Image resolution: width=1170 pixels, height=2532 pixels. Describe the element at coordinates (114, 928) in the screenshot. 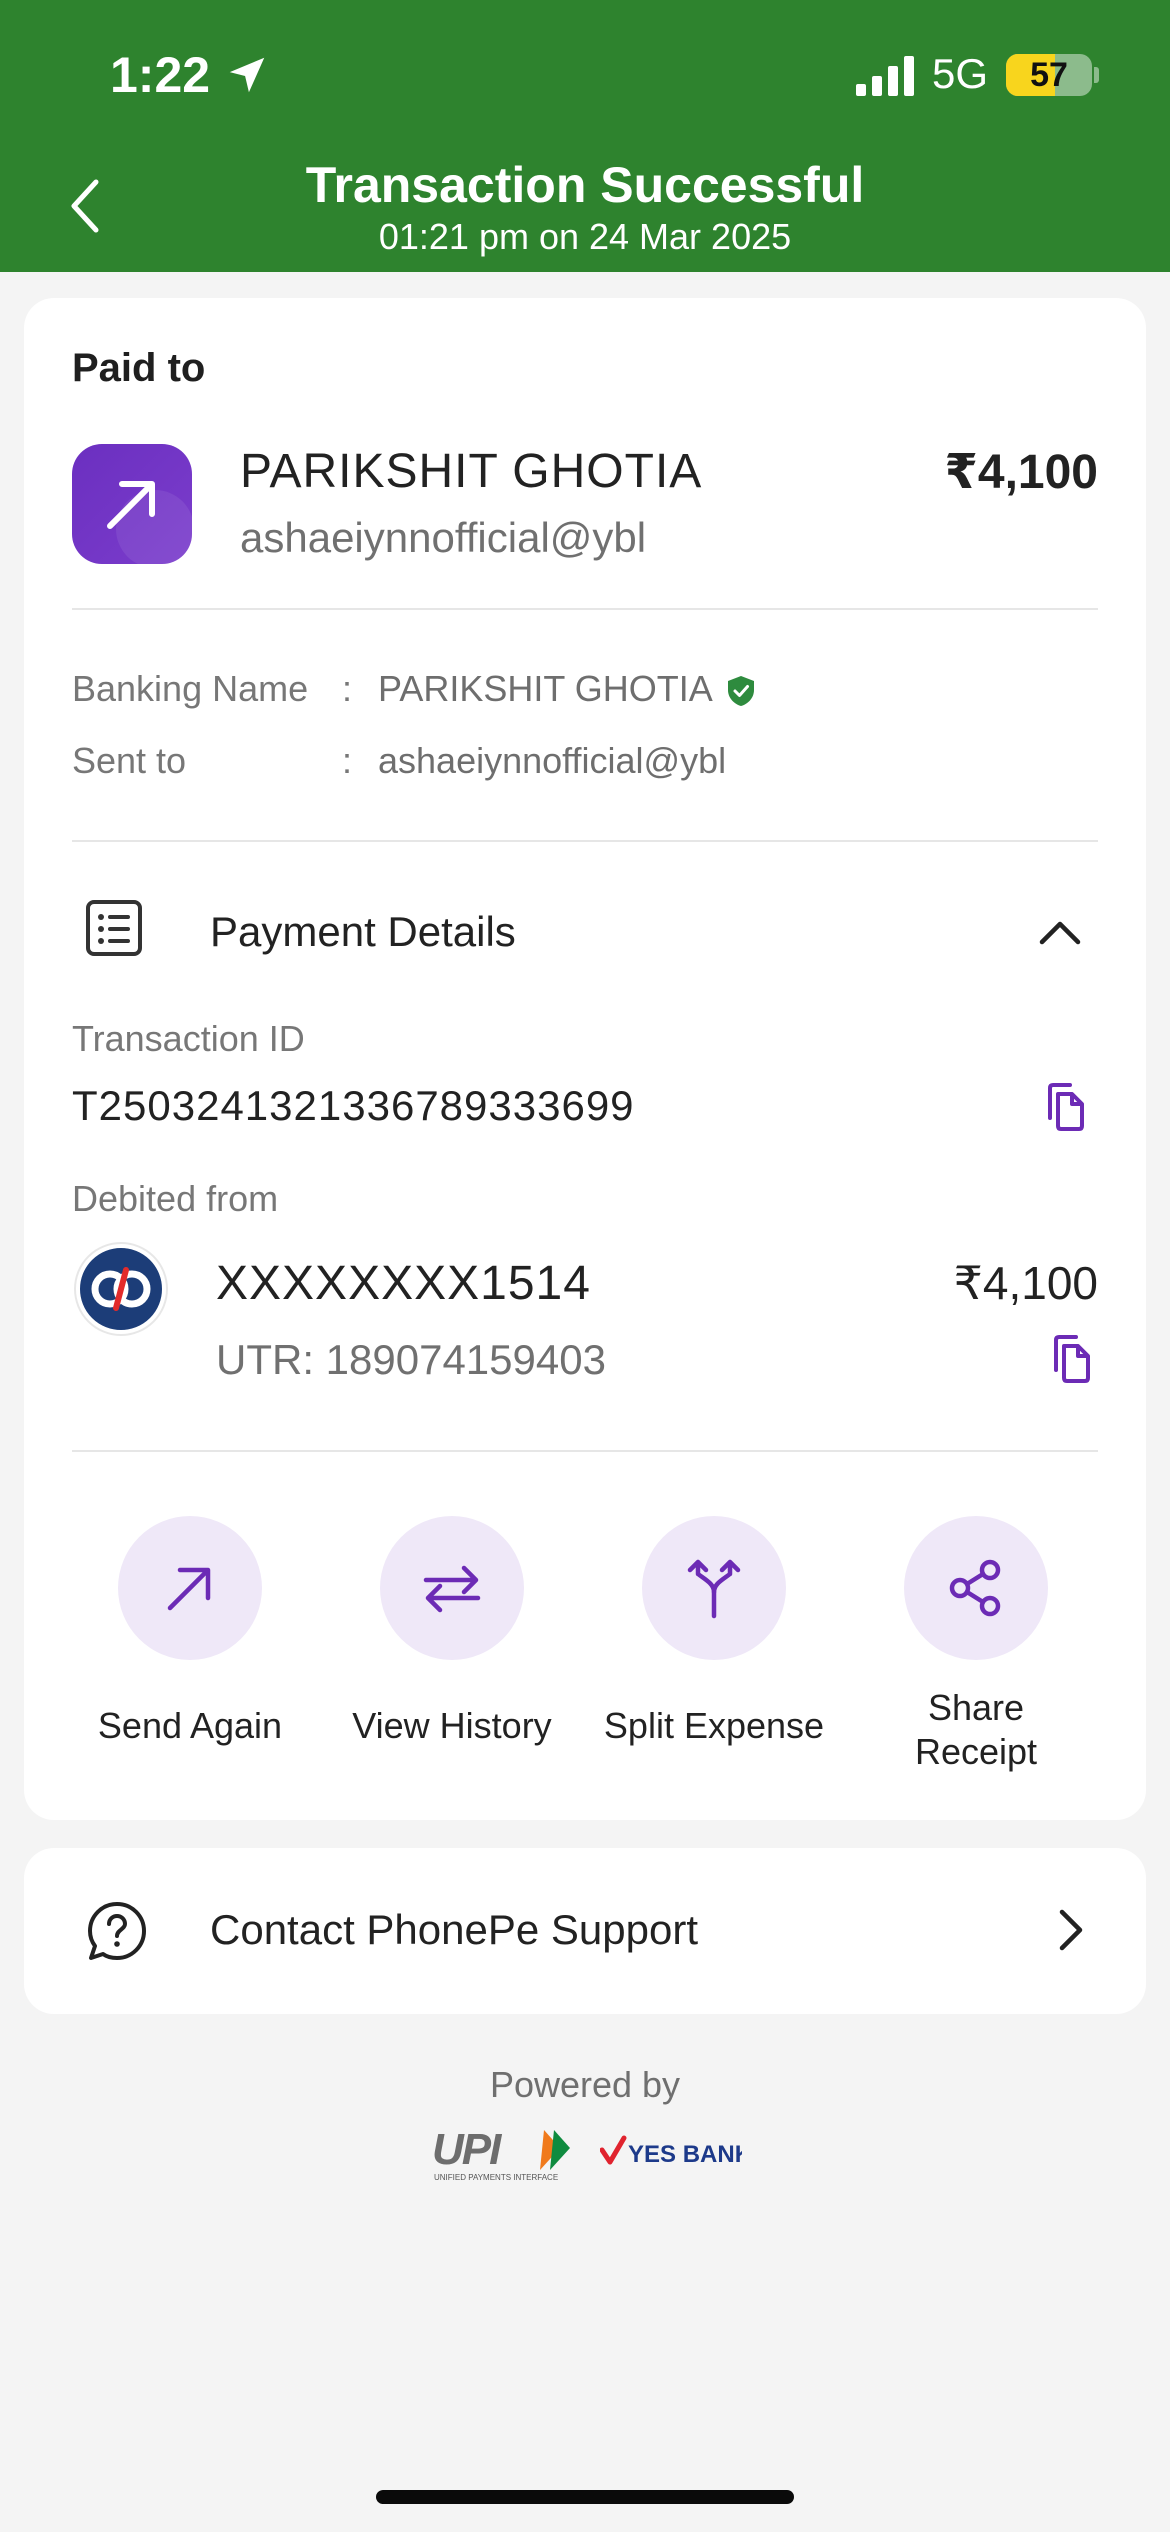

I see `receipt-list-icon` at that location.